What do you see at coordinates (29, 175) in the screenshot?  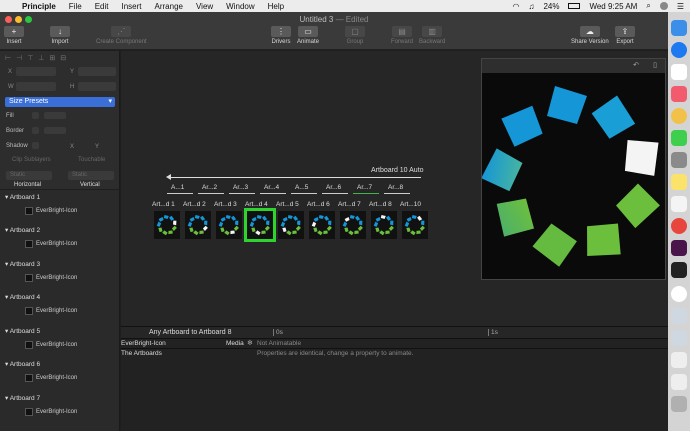 I see `horizontal-static-select: Static` at bounding box center [29, 175].